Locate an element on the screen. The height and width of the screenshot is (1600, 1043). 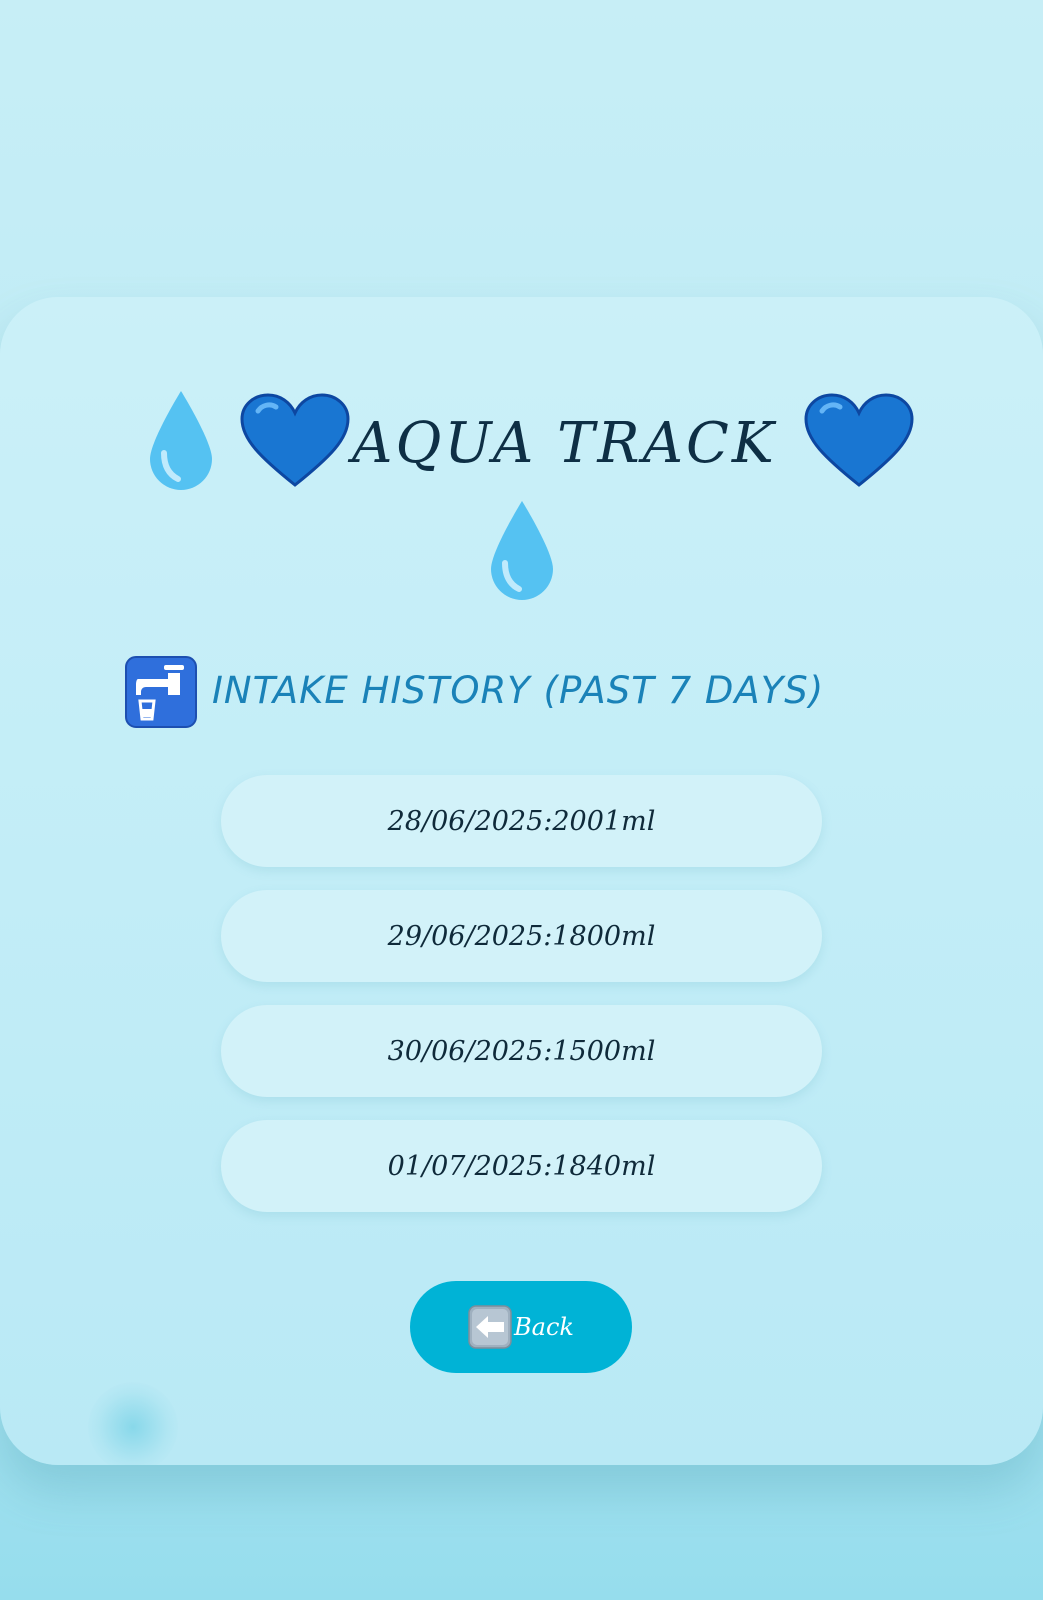
app-title: AQUA TRACK is located at coordinates (564, 443).